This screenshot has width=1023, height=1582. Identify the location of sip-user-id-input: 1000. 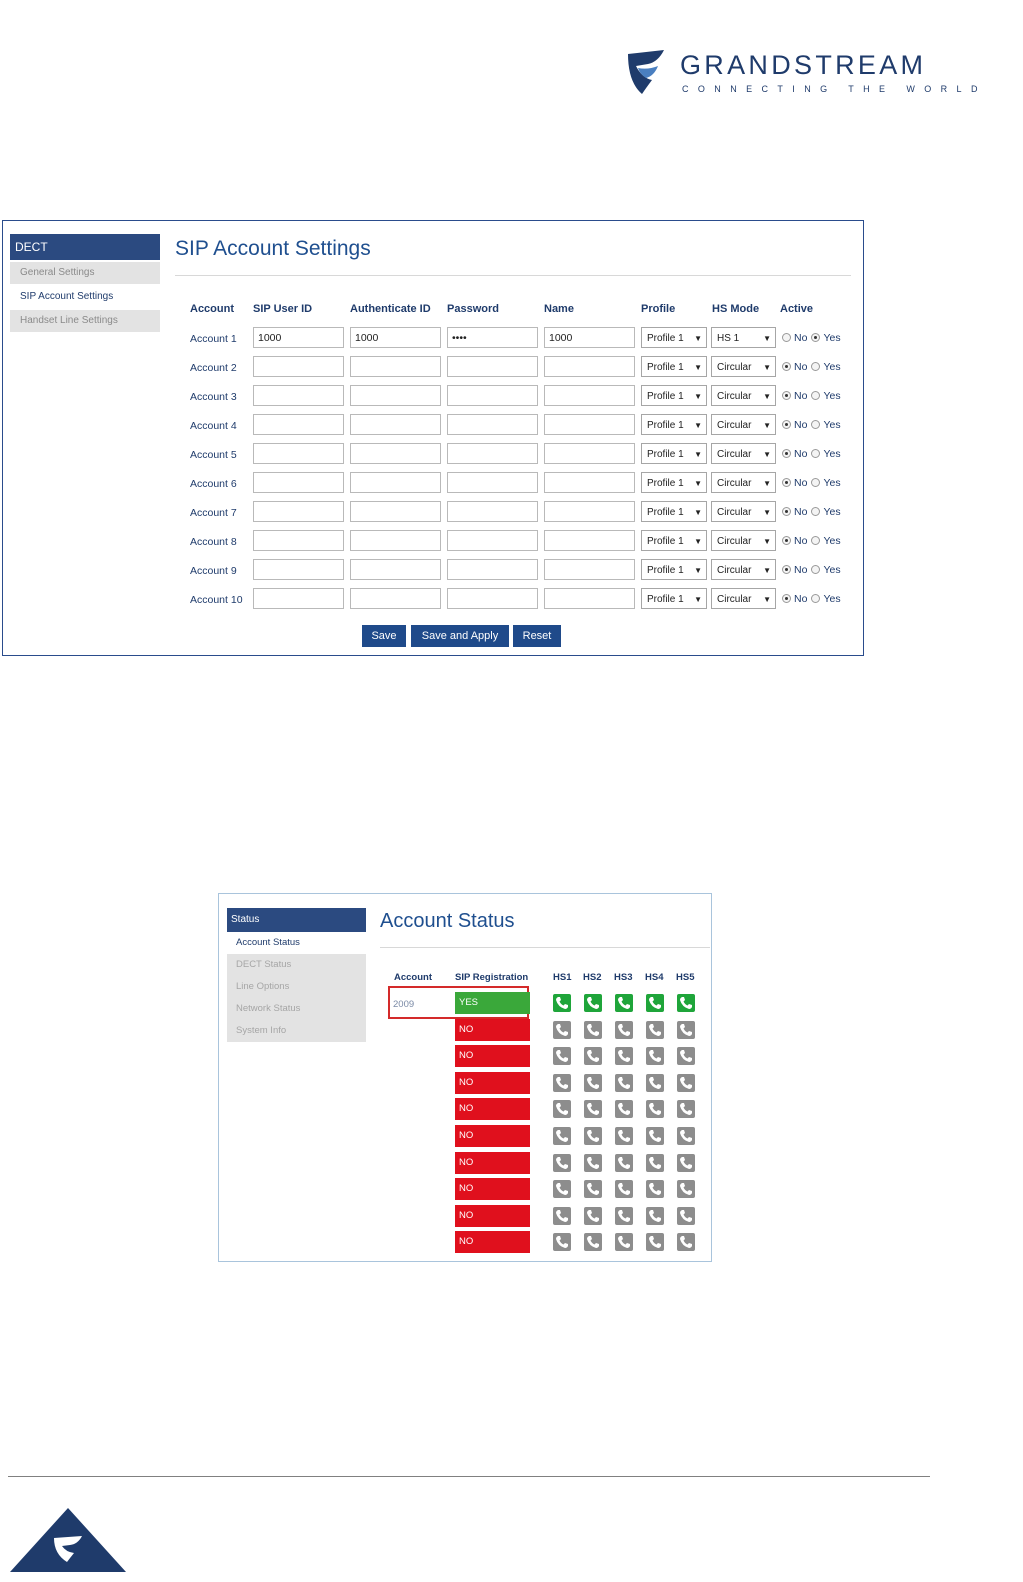
(298, 337).